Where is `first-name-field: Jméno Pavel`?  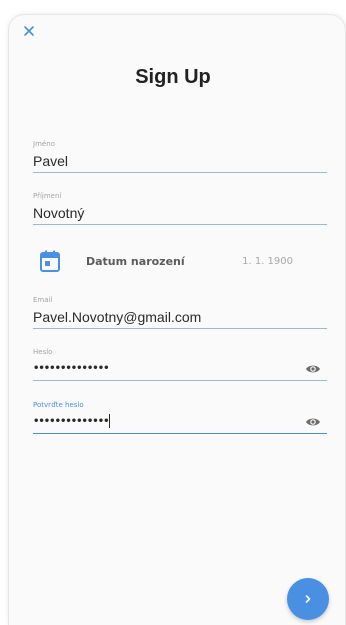 first-name-field: Jméno Pavel is located at coordinates (180, 155).